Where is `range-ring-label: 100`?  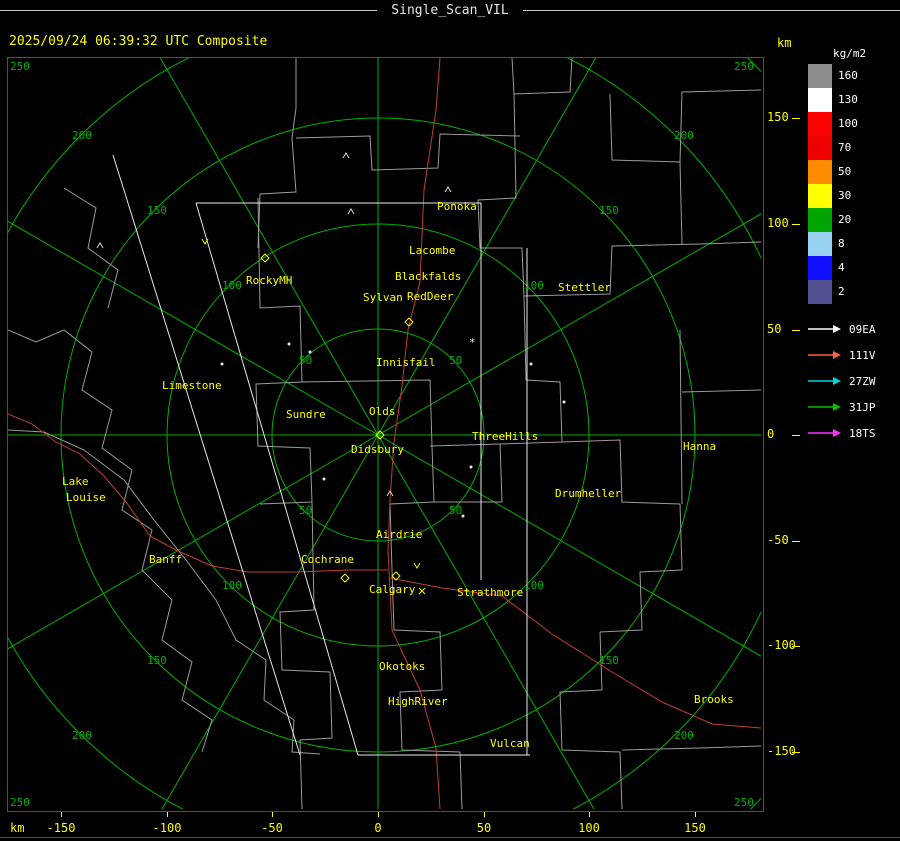 range-ring-label: 100 is located at coordinates (534, 585).